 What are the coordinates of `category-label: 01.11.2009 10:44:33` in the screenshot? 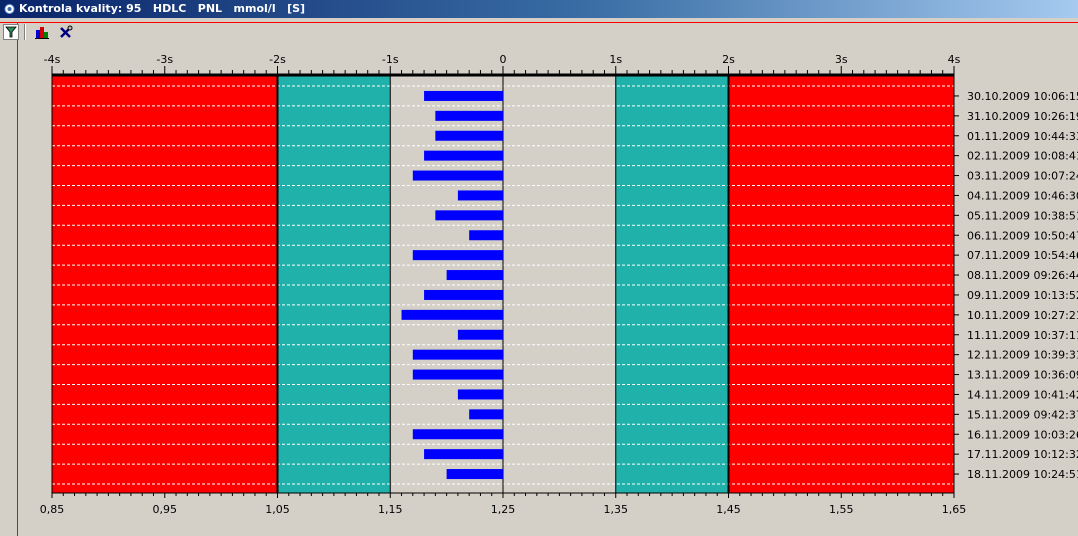 It's located at (1022, 136).